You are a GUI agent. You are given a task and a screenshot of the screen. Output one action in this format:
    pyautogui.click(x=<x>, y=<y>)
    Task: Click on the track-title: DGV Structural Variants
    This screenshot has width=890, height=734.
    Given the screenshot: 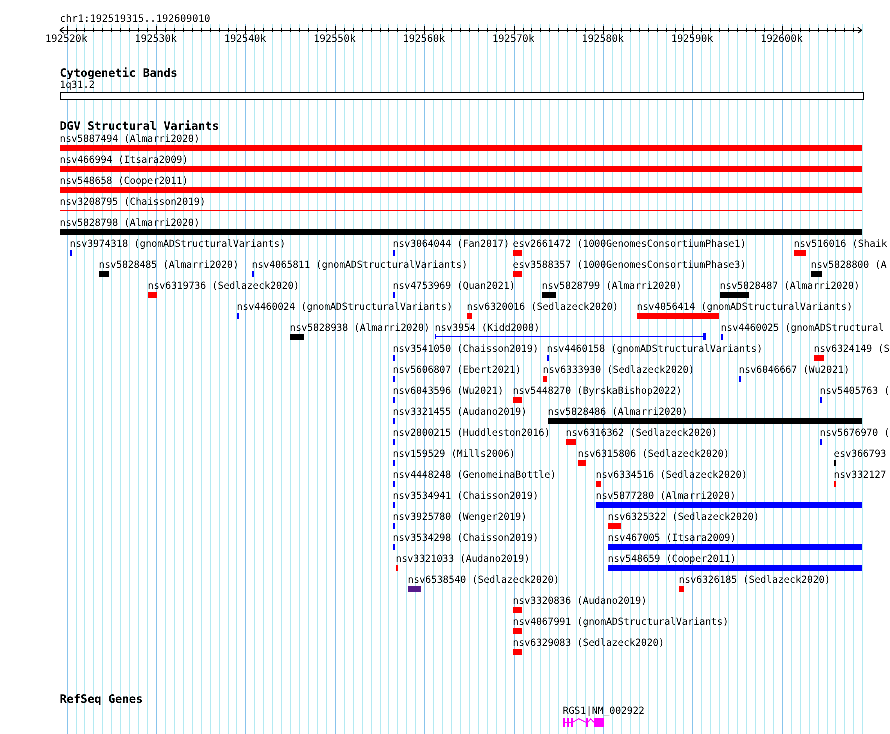 What is the action you would take?
    pyautogui.click(x=140, y=126)
    